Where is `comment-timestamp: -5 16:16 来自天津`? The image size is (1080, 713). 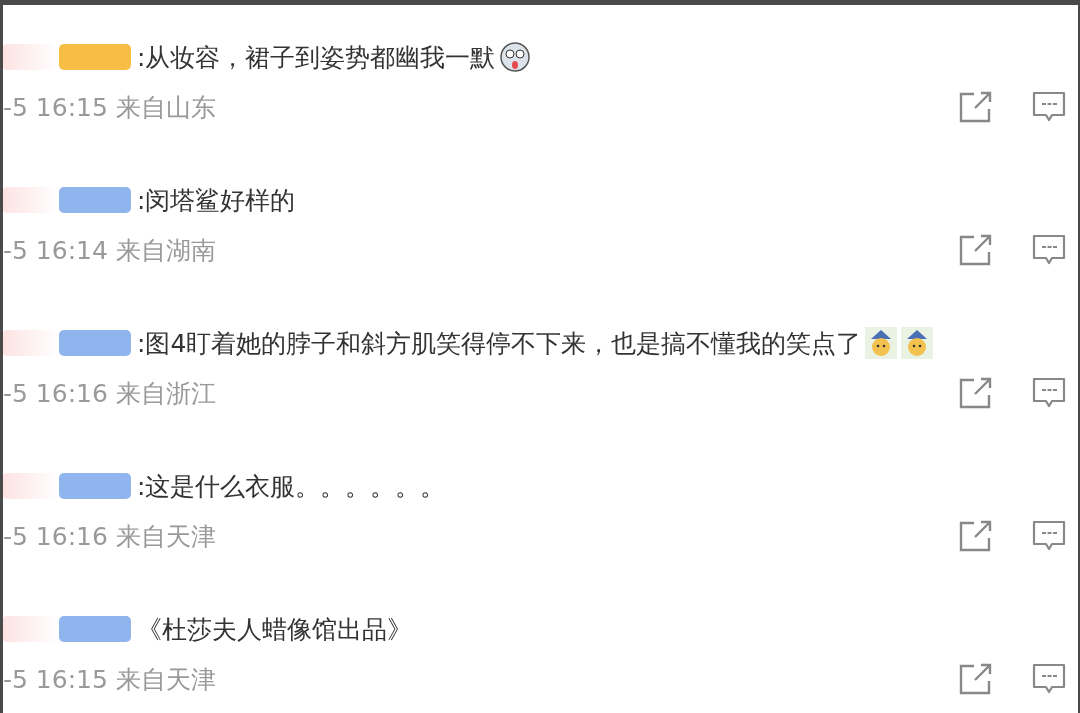
comment-timestamp: -5 16:16 来自天津 is located at coordinates (109, 536).